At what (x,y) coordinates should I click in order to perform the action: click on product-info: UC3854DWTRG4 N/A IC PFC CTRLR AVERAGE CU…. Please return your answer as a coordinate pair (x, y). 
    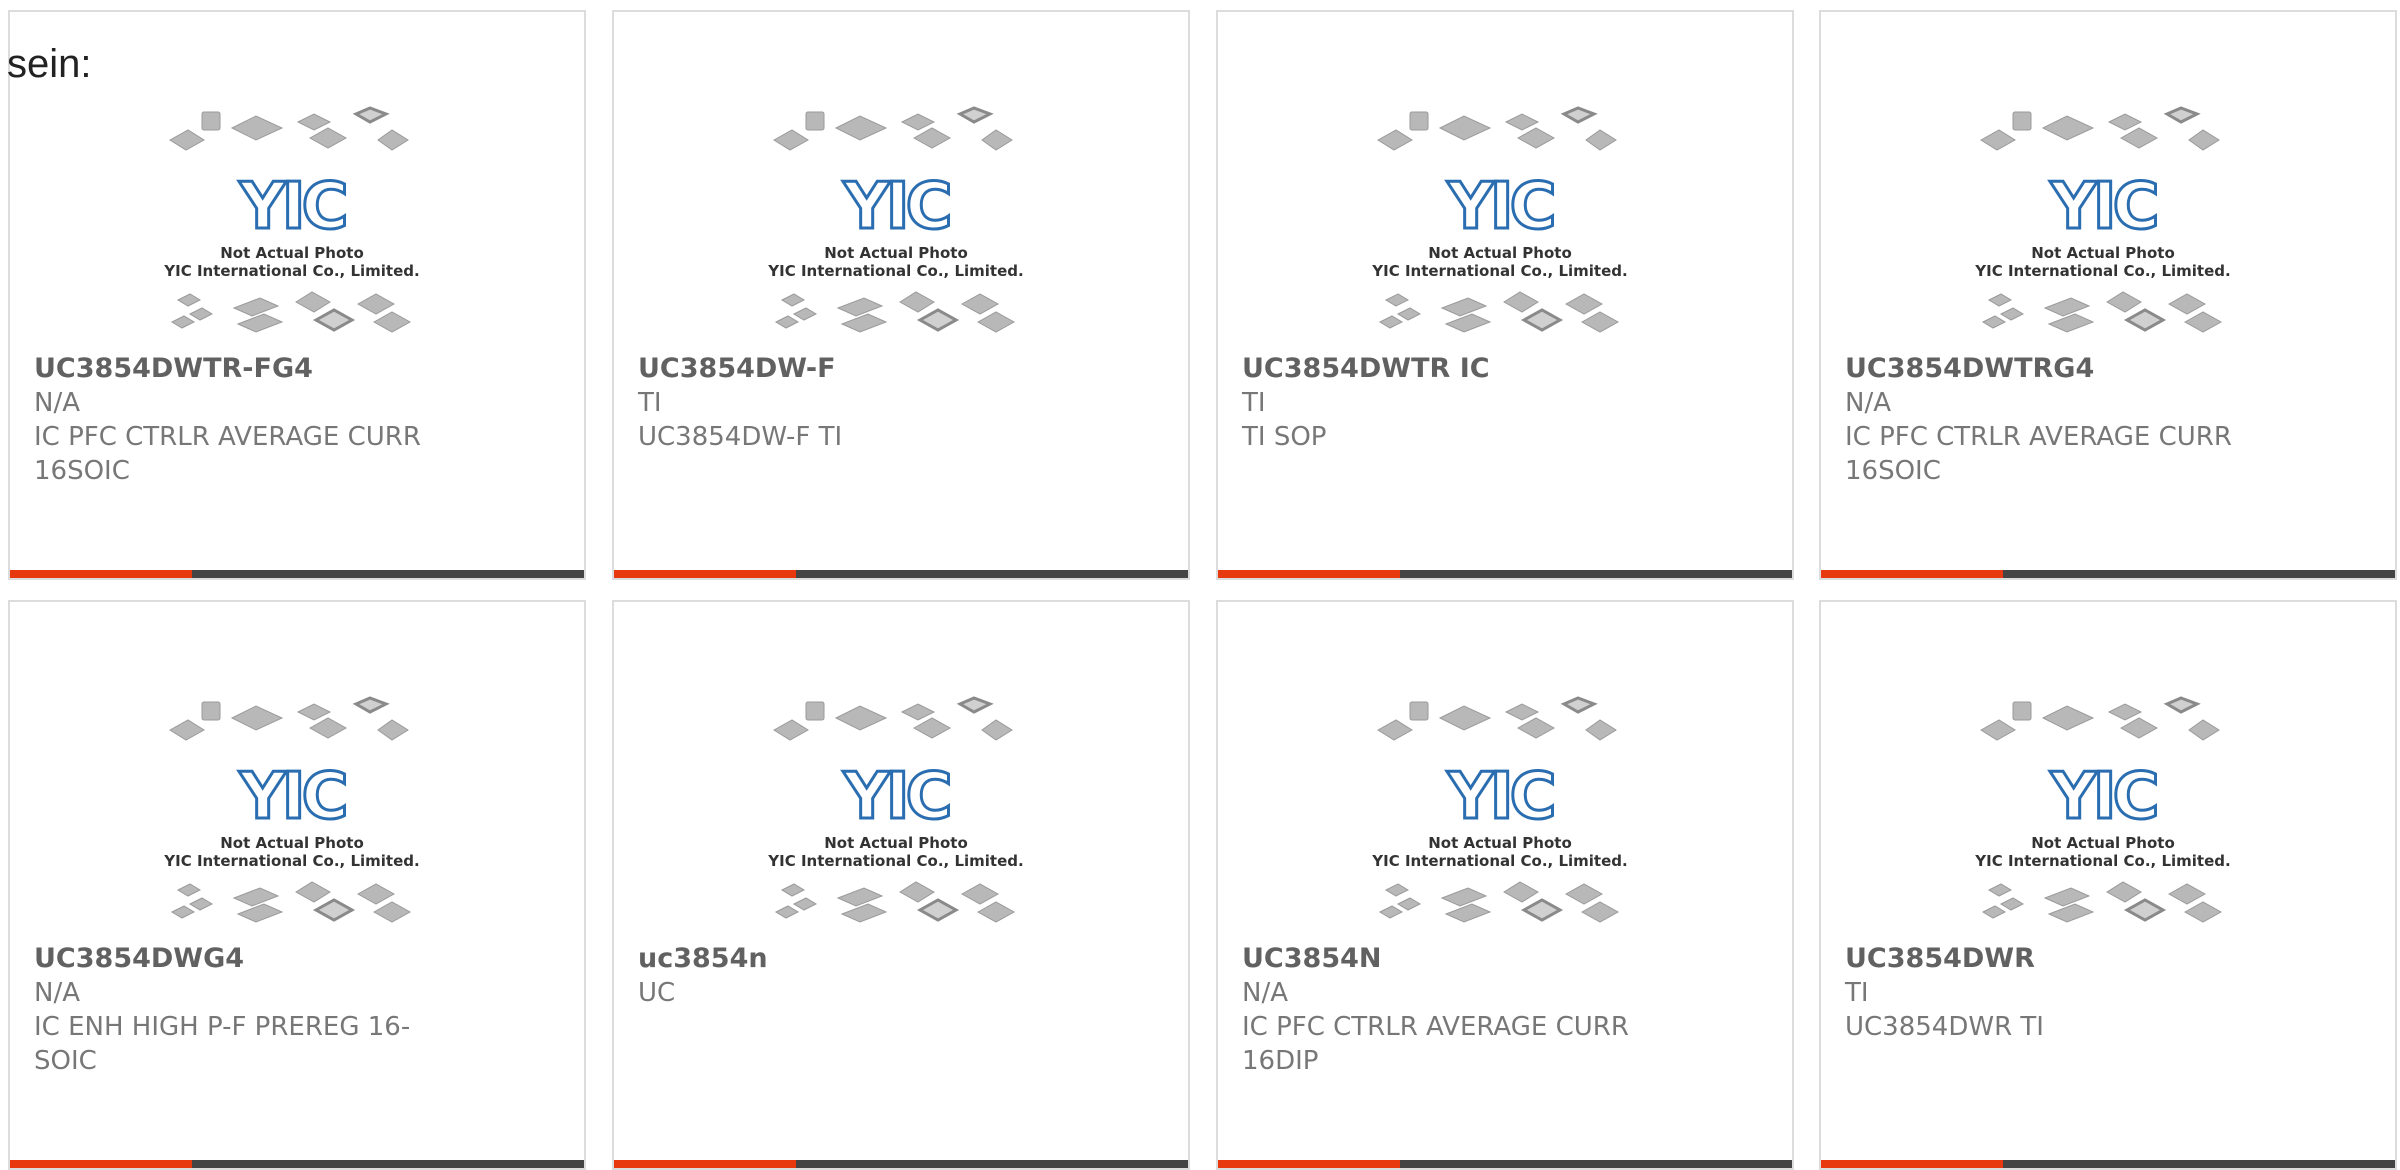
    Looking at the image, I should click on (2060, 420).